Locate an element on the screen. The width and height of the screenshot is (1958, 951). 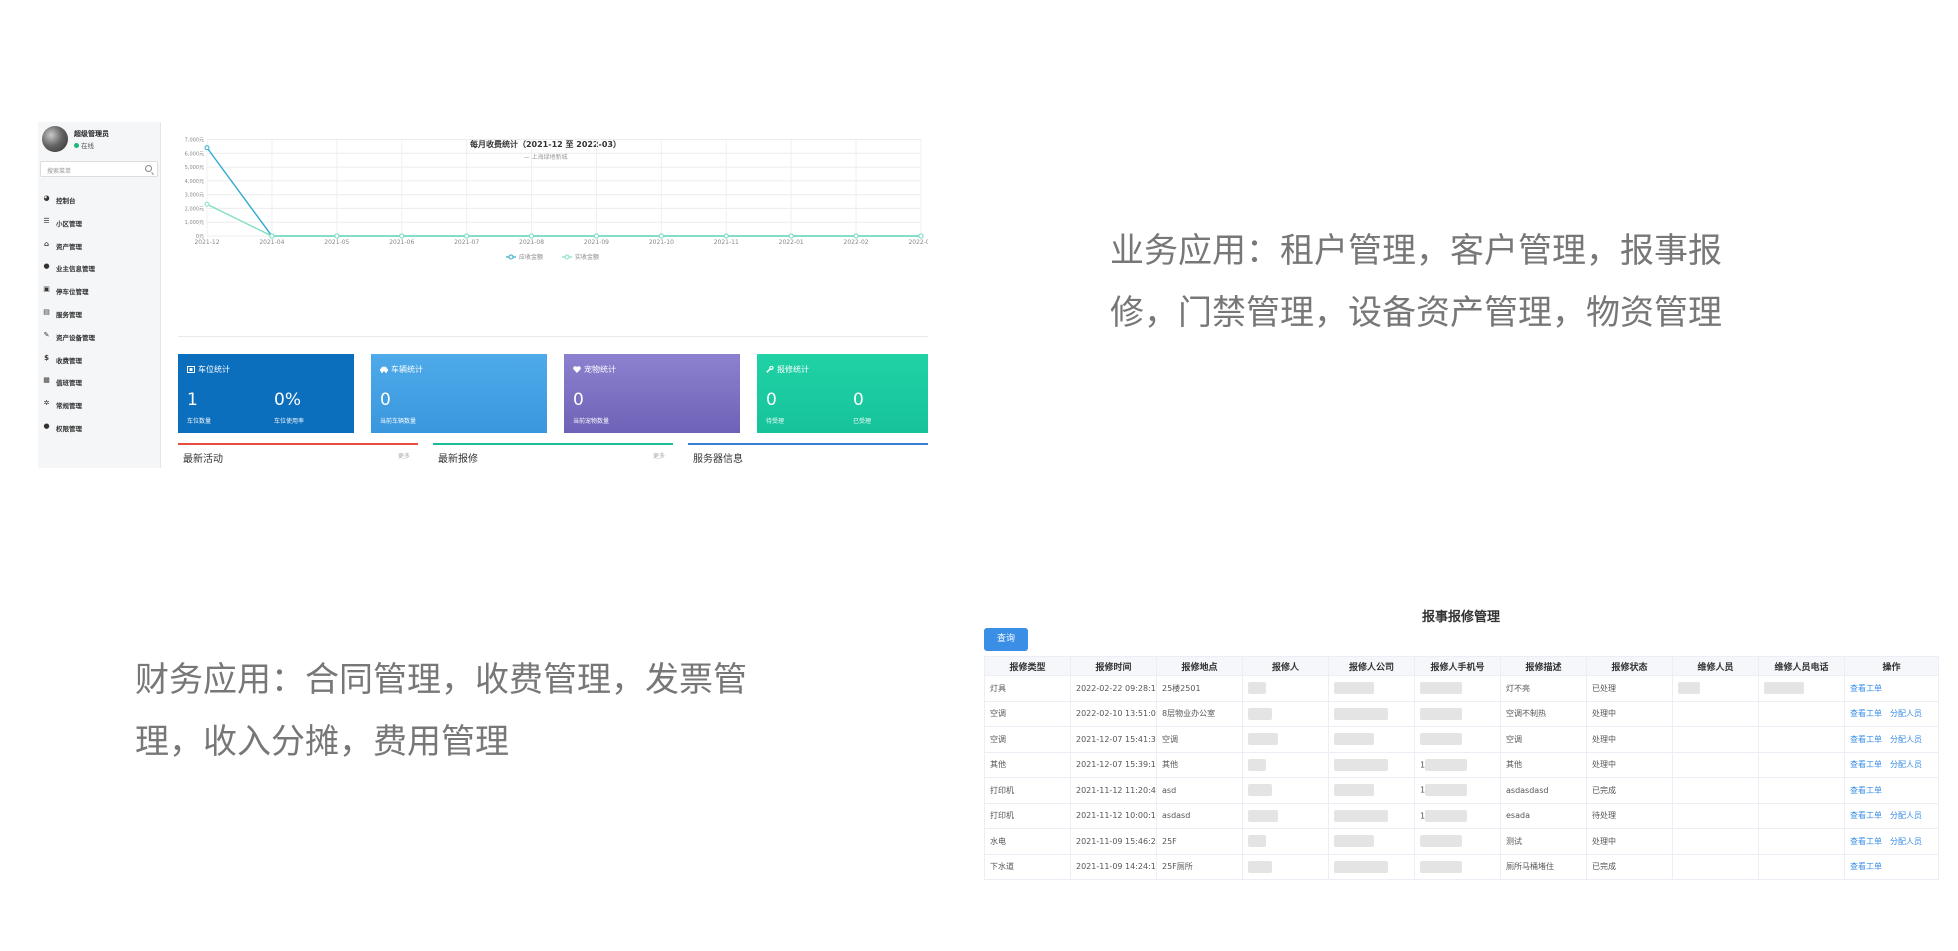
cell-status: 处理中 is located at coordinates (1604, 714).